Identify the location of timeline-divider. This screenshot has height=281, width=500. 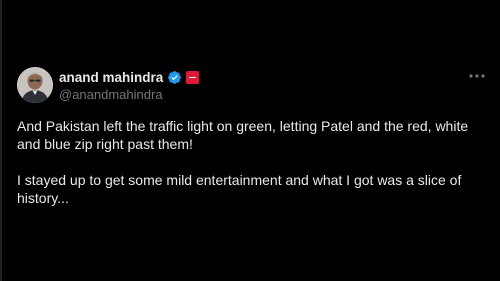
(1, 140).